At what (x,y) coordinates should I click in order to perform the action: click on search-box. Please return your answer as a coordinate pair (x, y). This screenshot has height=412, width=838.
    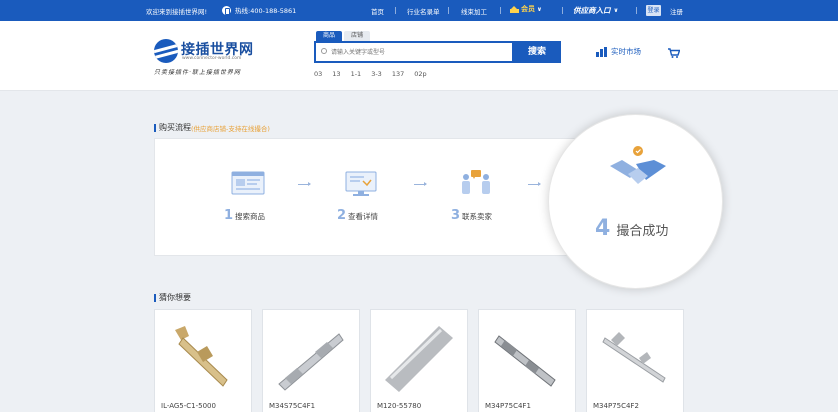
    Looking at the image, I should click on (414, 52).